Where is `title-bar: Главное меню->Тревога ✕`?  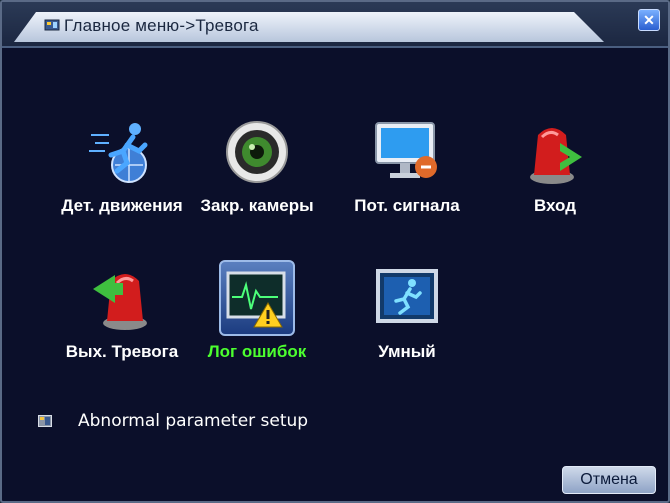
title-bar: Главное меню->Тревога ✕ is located at coordinates (335, 25).